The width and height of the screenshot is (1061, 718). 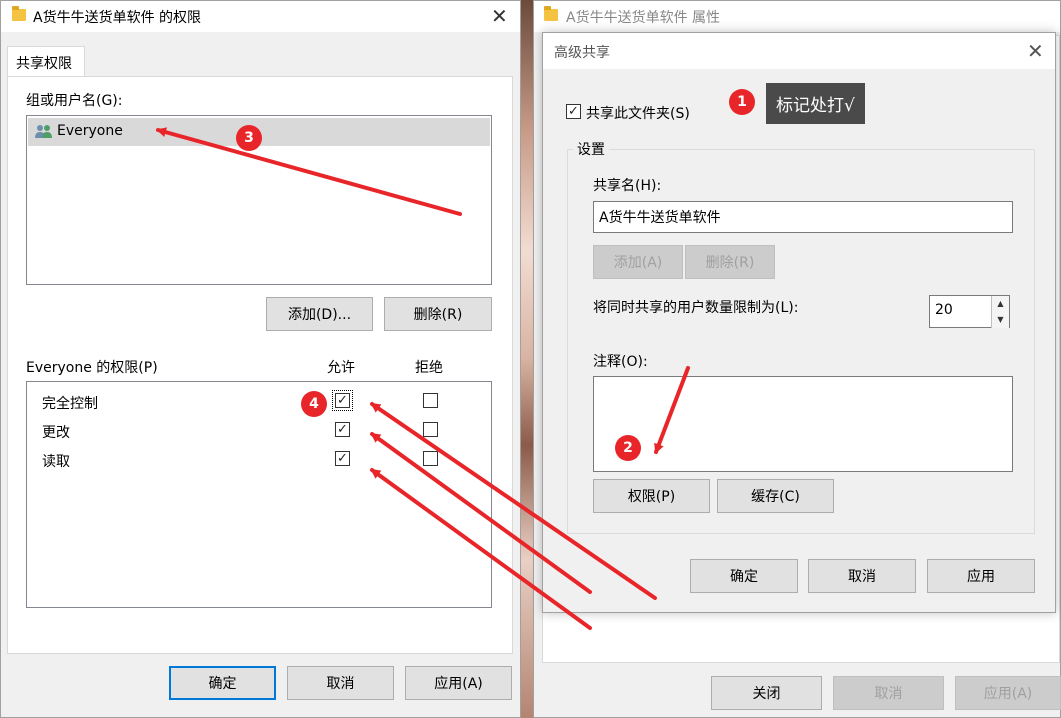 I want to click on apply-button: 应用(A), so click(x=458, y=683).